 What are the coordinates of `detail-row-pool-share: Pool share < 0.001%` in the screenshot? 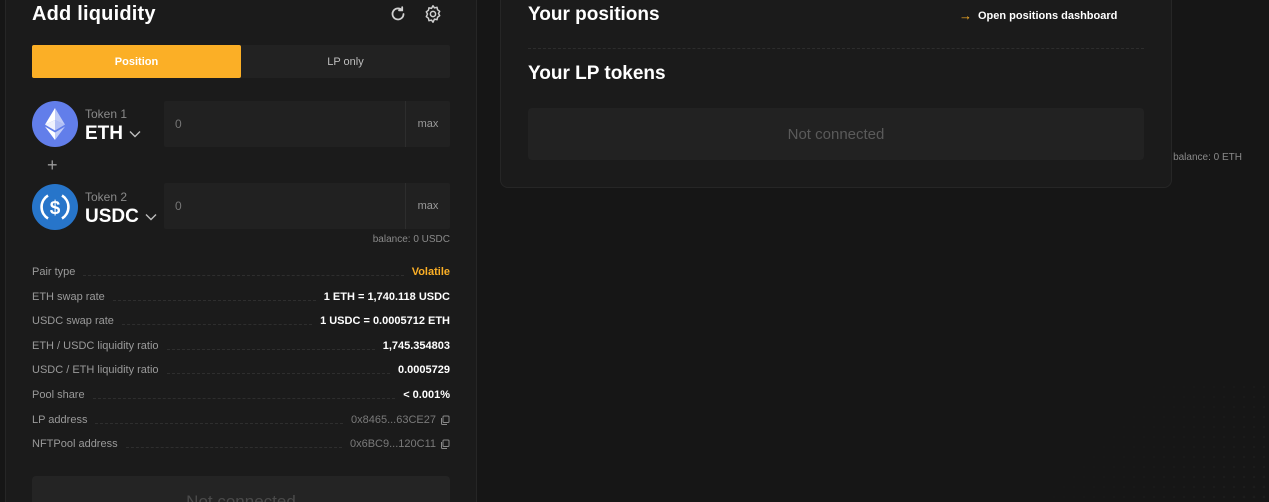 It's located at (241, 395).